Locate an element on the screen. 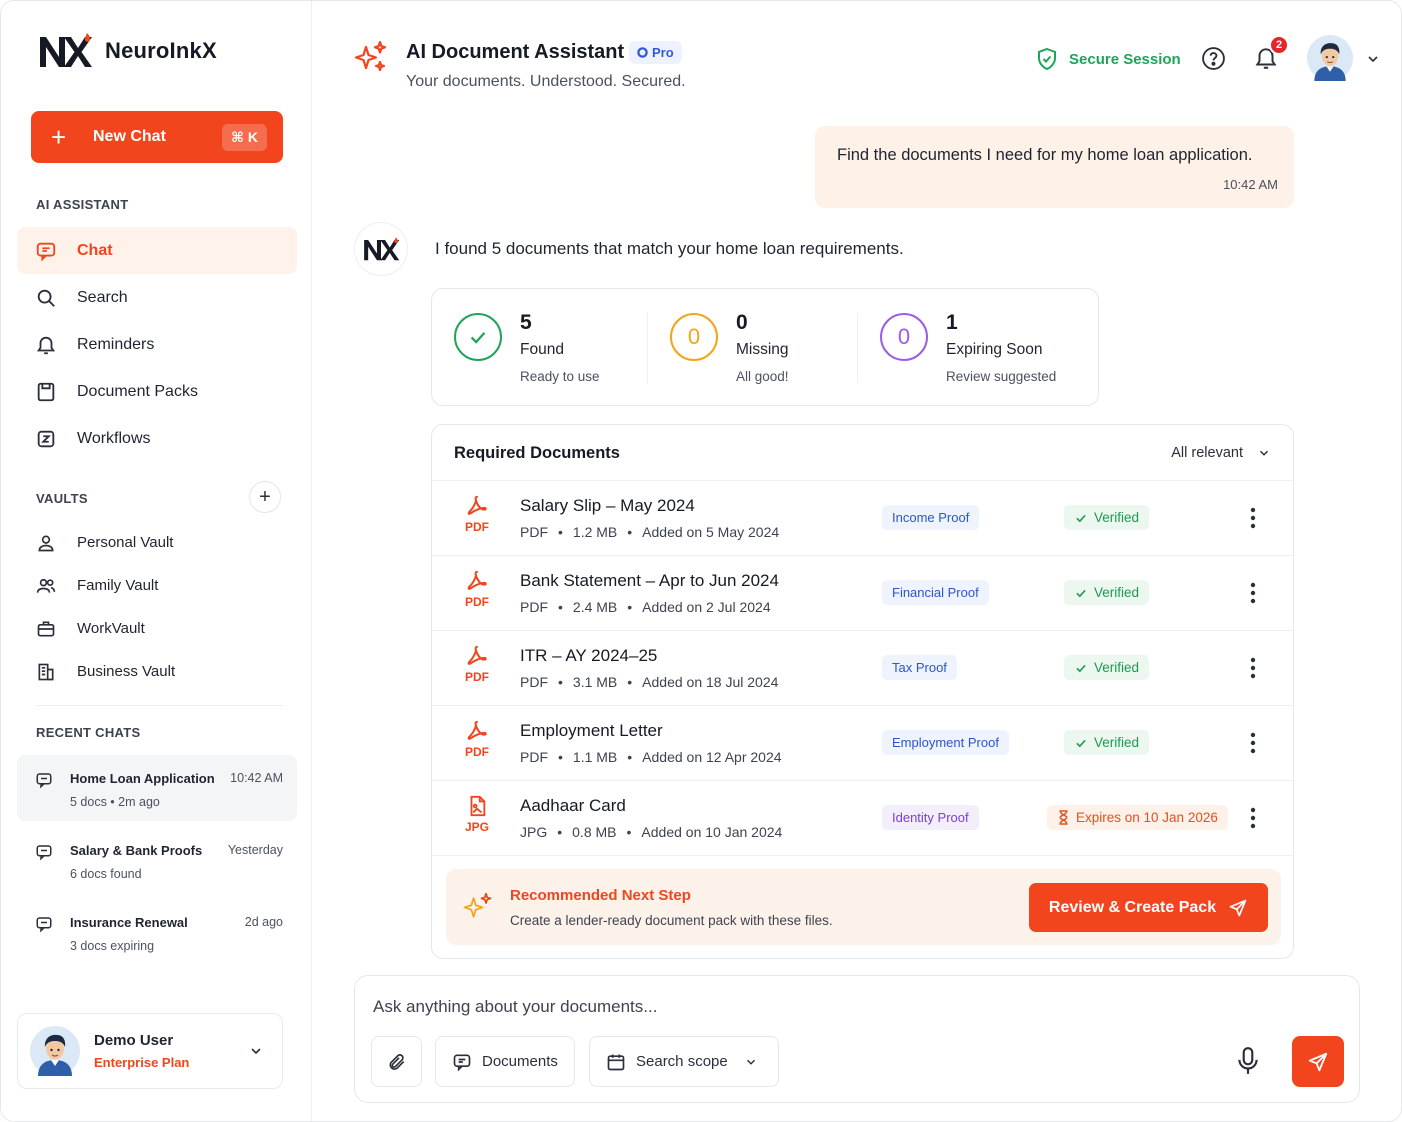 Image resolution: width=1402 pixels, height=1122 pixels. vault-item-family: Family Vault is located at coordinates (157, 585).